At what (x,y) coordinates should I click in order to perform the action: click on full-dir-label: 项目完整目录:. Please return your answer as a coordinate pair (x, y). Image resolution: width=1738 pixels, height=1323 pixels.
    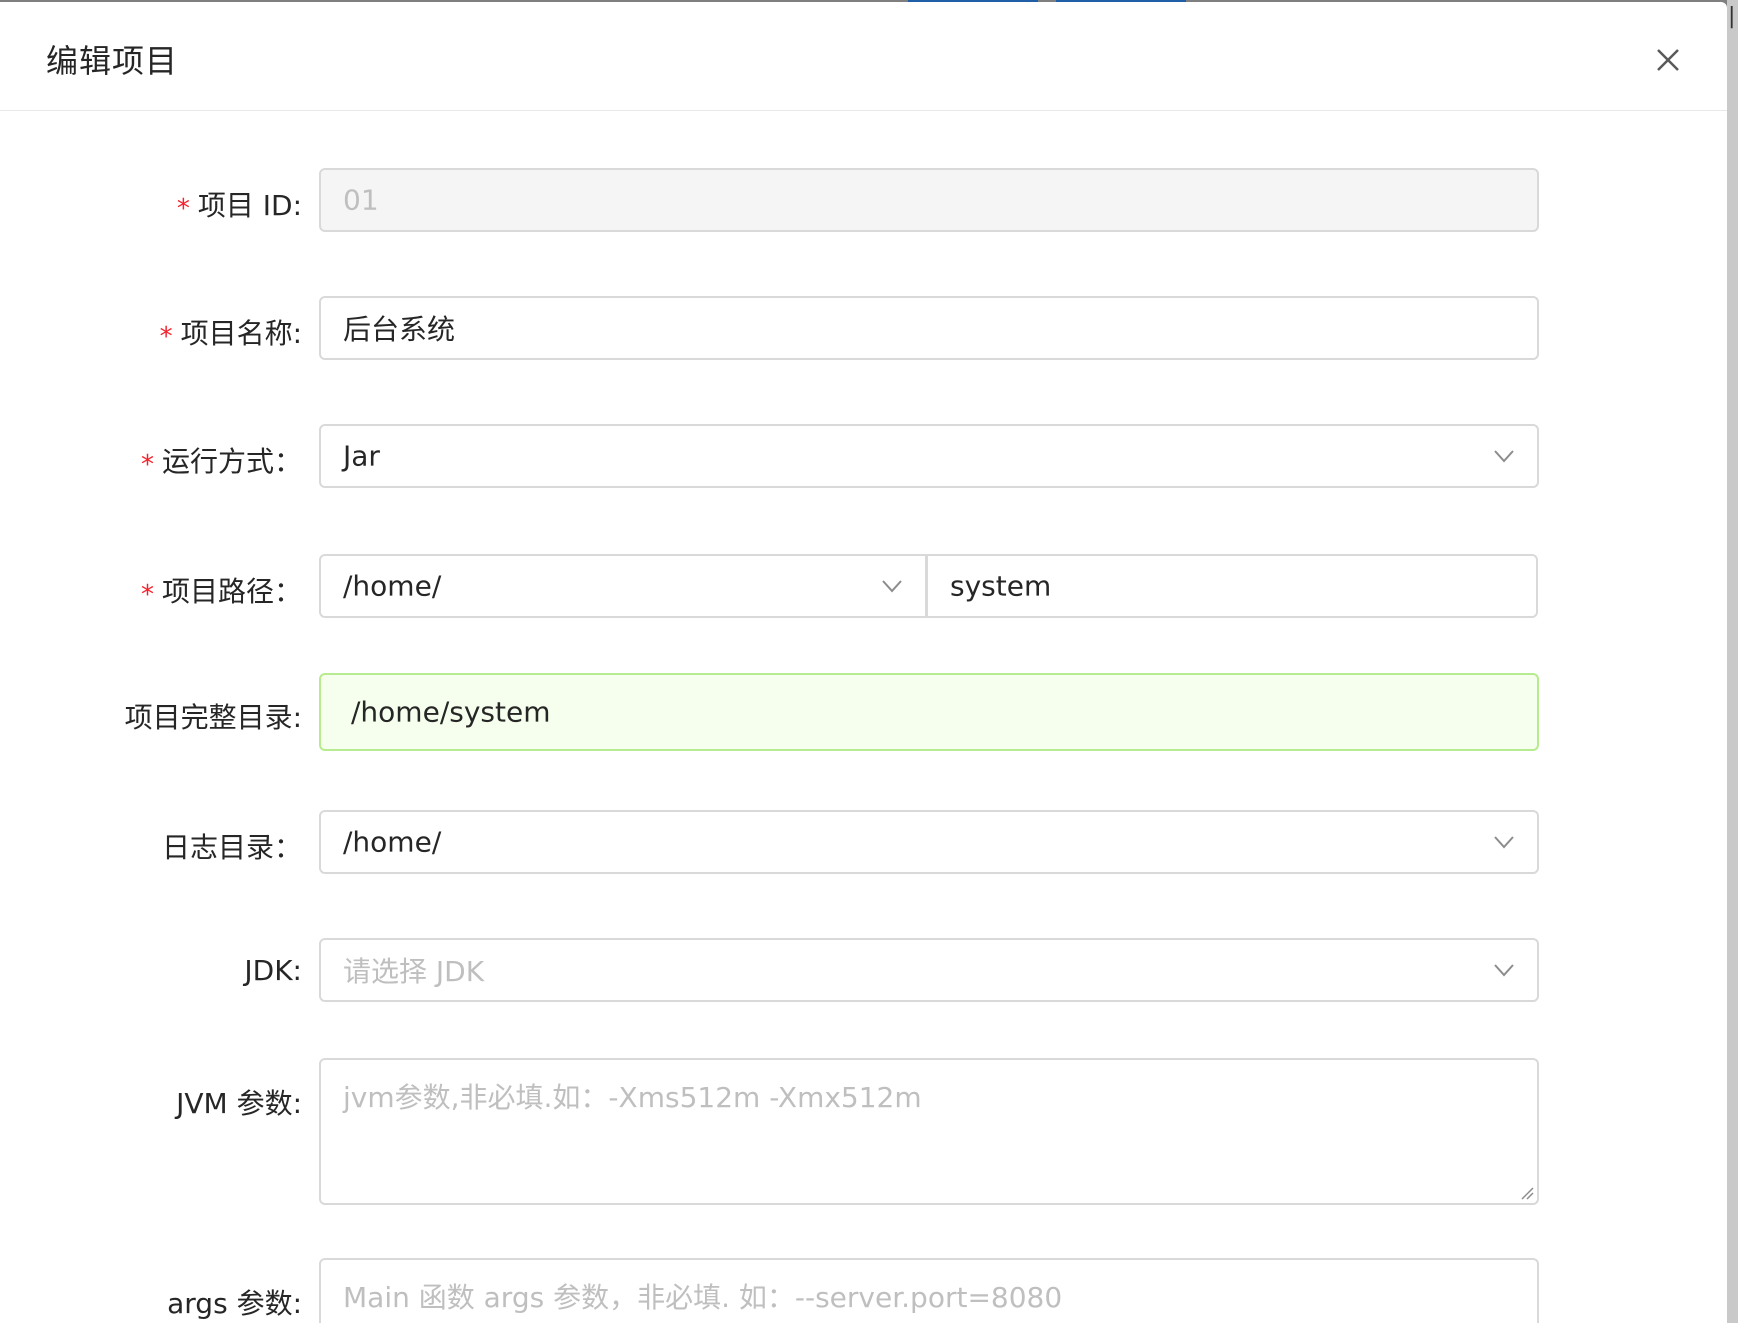
    Looking at the image, I should click on (213, 717).